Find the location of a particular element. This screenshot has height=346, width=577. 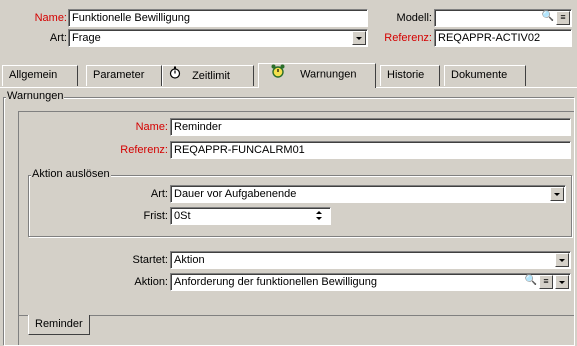

bottom-tab-line is located at coordinates (296, 315).